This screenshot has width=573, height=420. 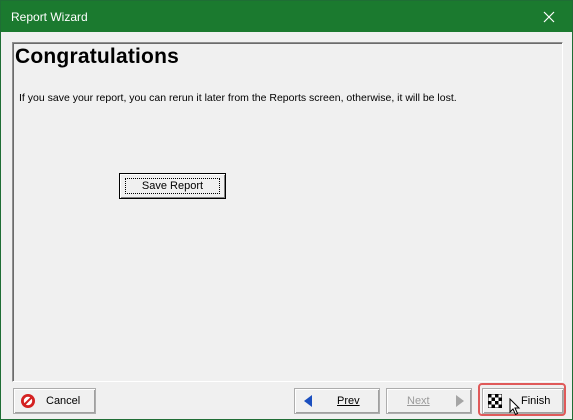 What do you see at coordinates (308, 401) in the screenshot?
I see `arrow-left-icon` at bounding box center [308, 401].